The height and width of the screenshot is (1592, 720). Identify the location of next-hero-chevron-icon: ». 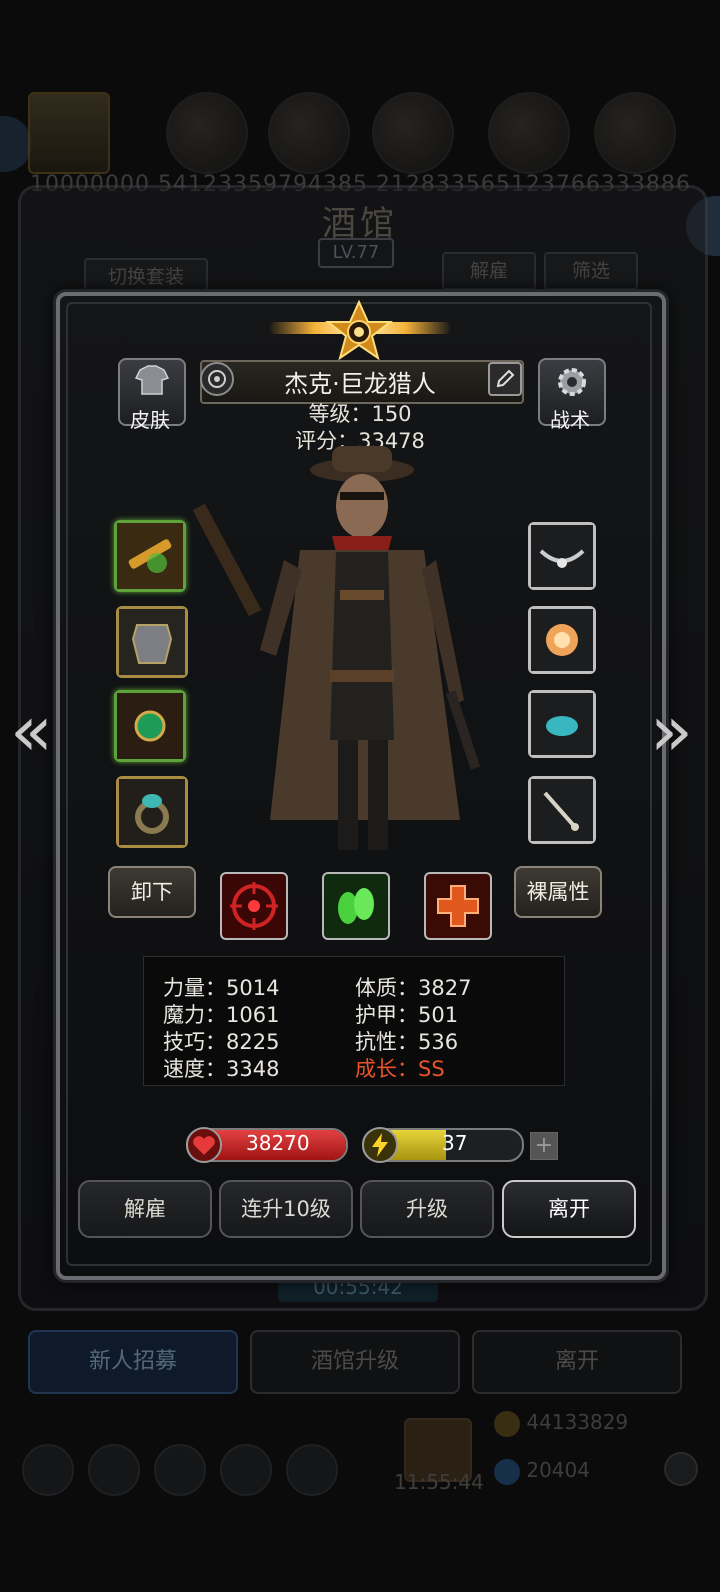
(671, 731).